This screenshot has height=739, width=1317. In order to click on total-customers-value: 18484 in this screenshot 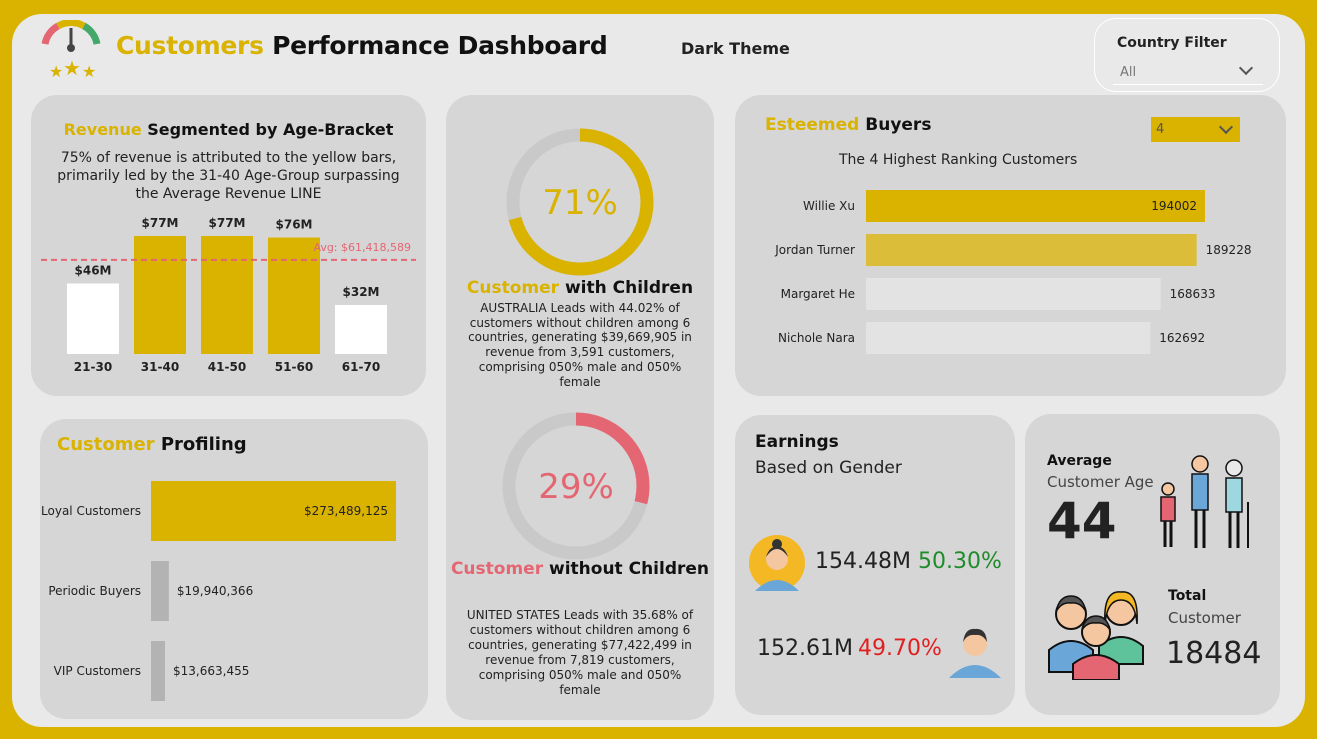, I will do `click(1214, 653)`.